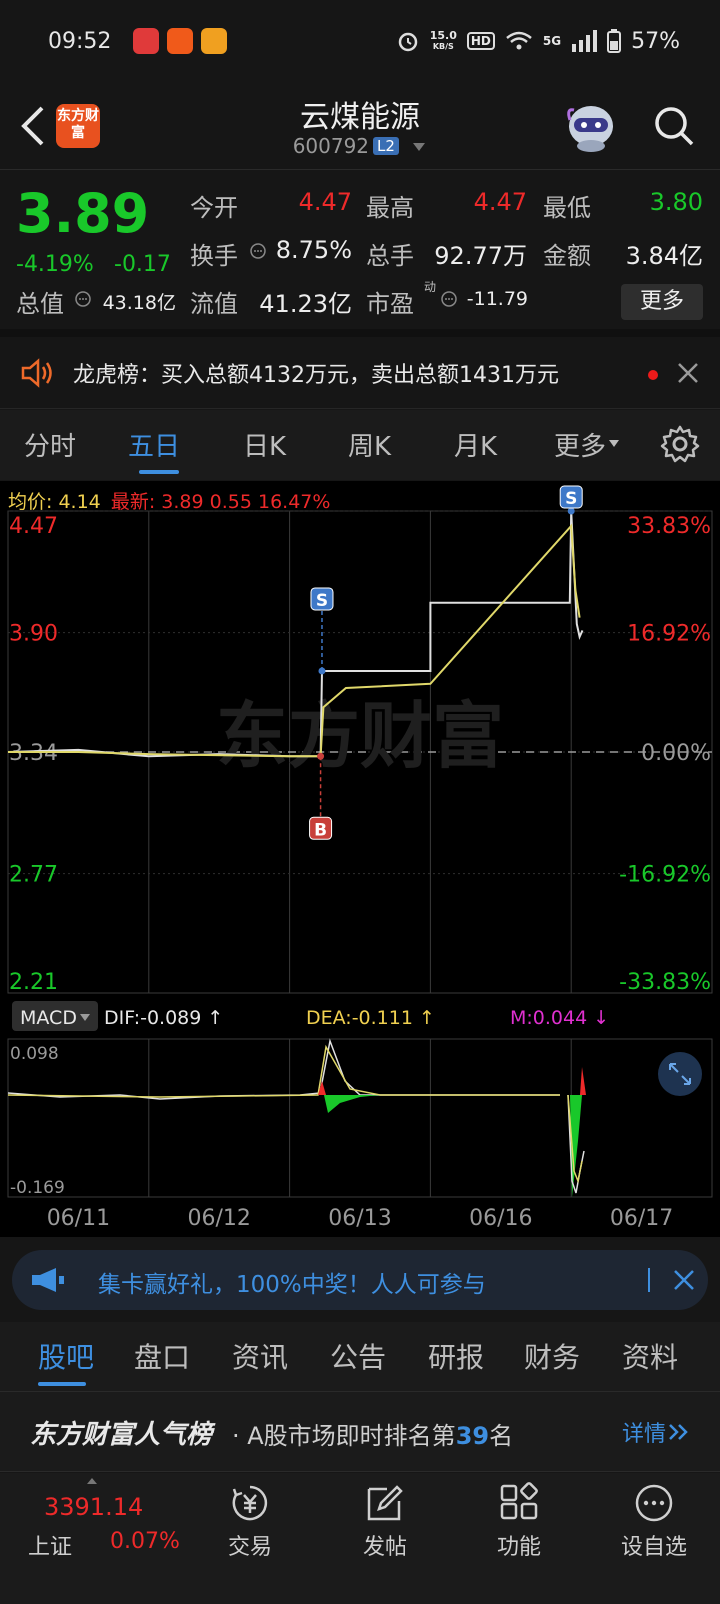 This screenshot has height=1604, width=720. I want to click on tab-orderbook: 盘口, so click(162, 1356).